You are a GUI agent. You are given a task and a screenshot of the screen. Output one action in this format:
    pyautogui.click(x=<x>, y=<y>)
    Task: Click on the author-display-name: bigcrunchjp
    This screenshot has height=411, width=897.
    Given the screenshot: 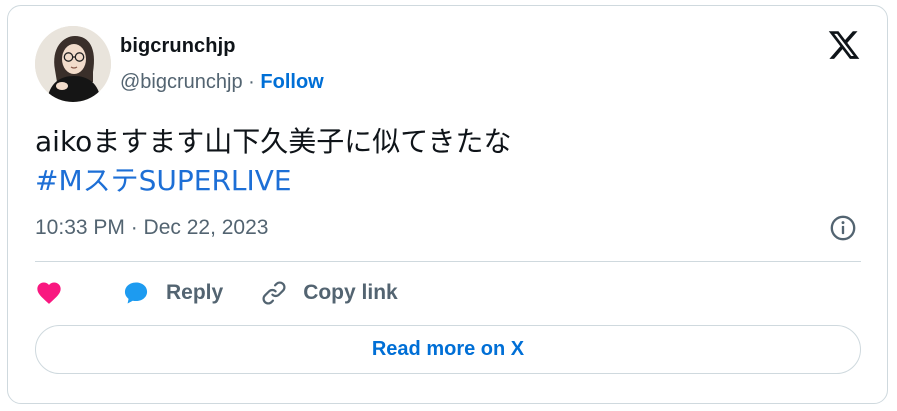 What is the action you would take?
    pyautogui.click(x=178, y=46)
    